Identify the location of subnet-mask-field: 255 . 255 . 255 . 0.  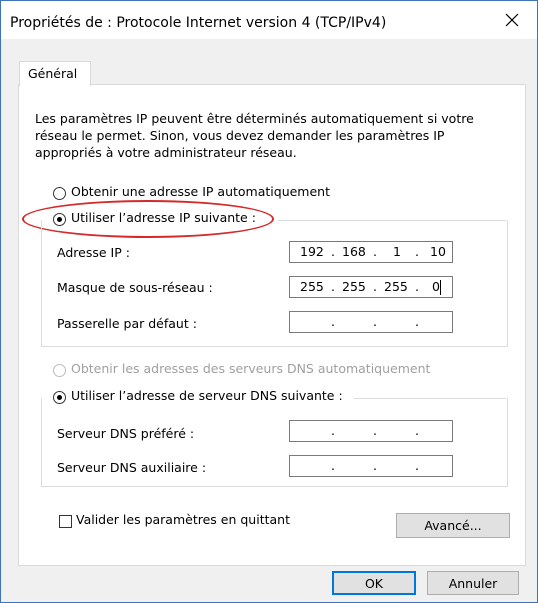
(371, 287).